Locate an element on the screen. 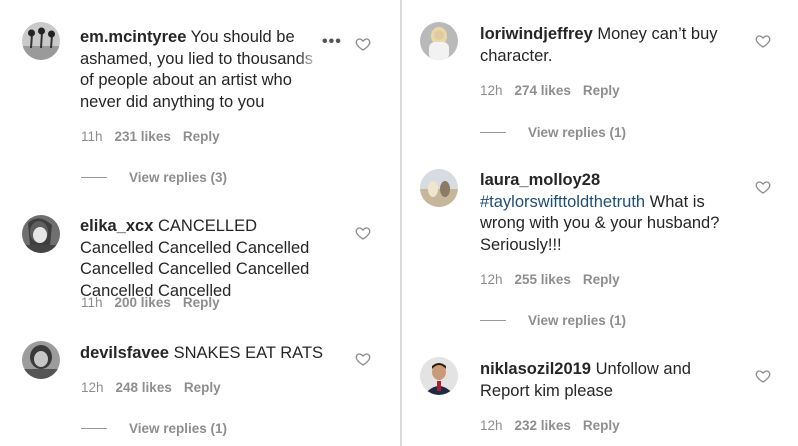 Image resolution: width=798 pixels, height=446 pixels. likes-count: 255 likes is located at coordinates (543, 279).